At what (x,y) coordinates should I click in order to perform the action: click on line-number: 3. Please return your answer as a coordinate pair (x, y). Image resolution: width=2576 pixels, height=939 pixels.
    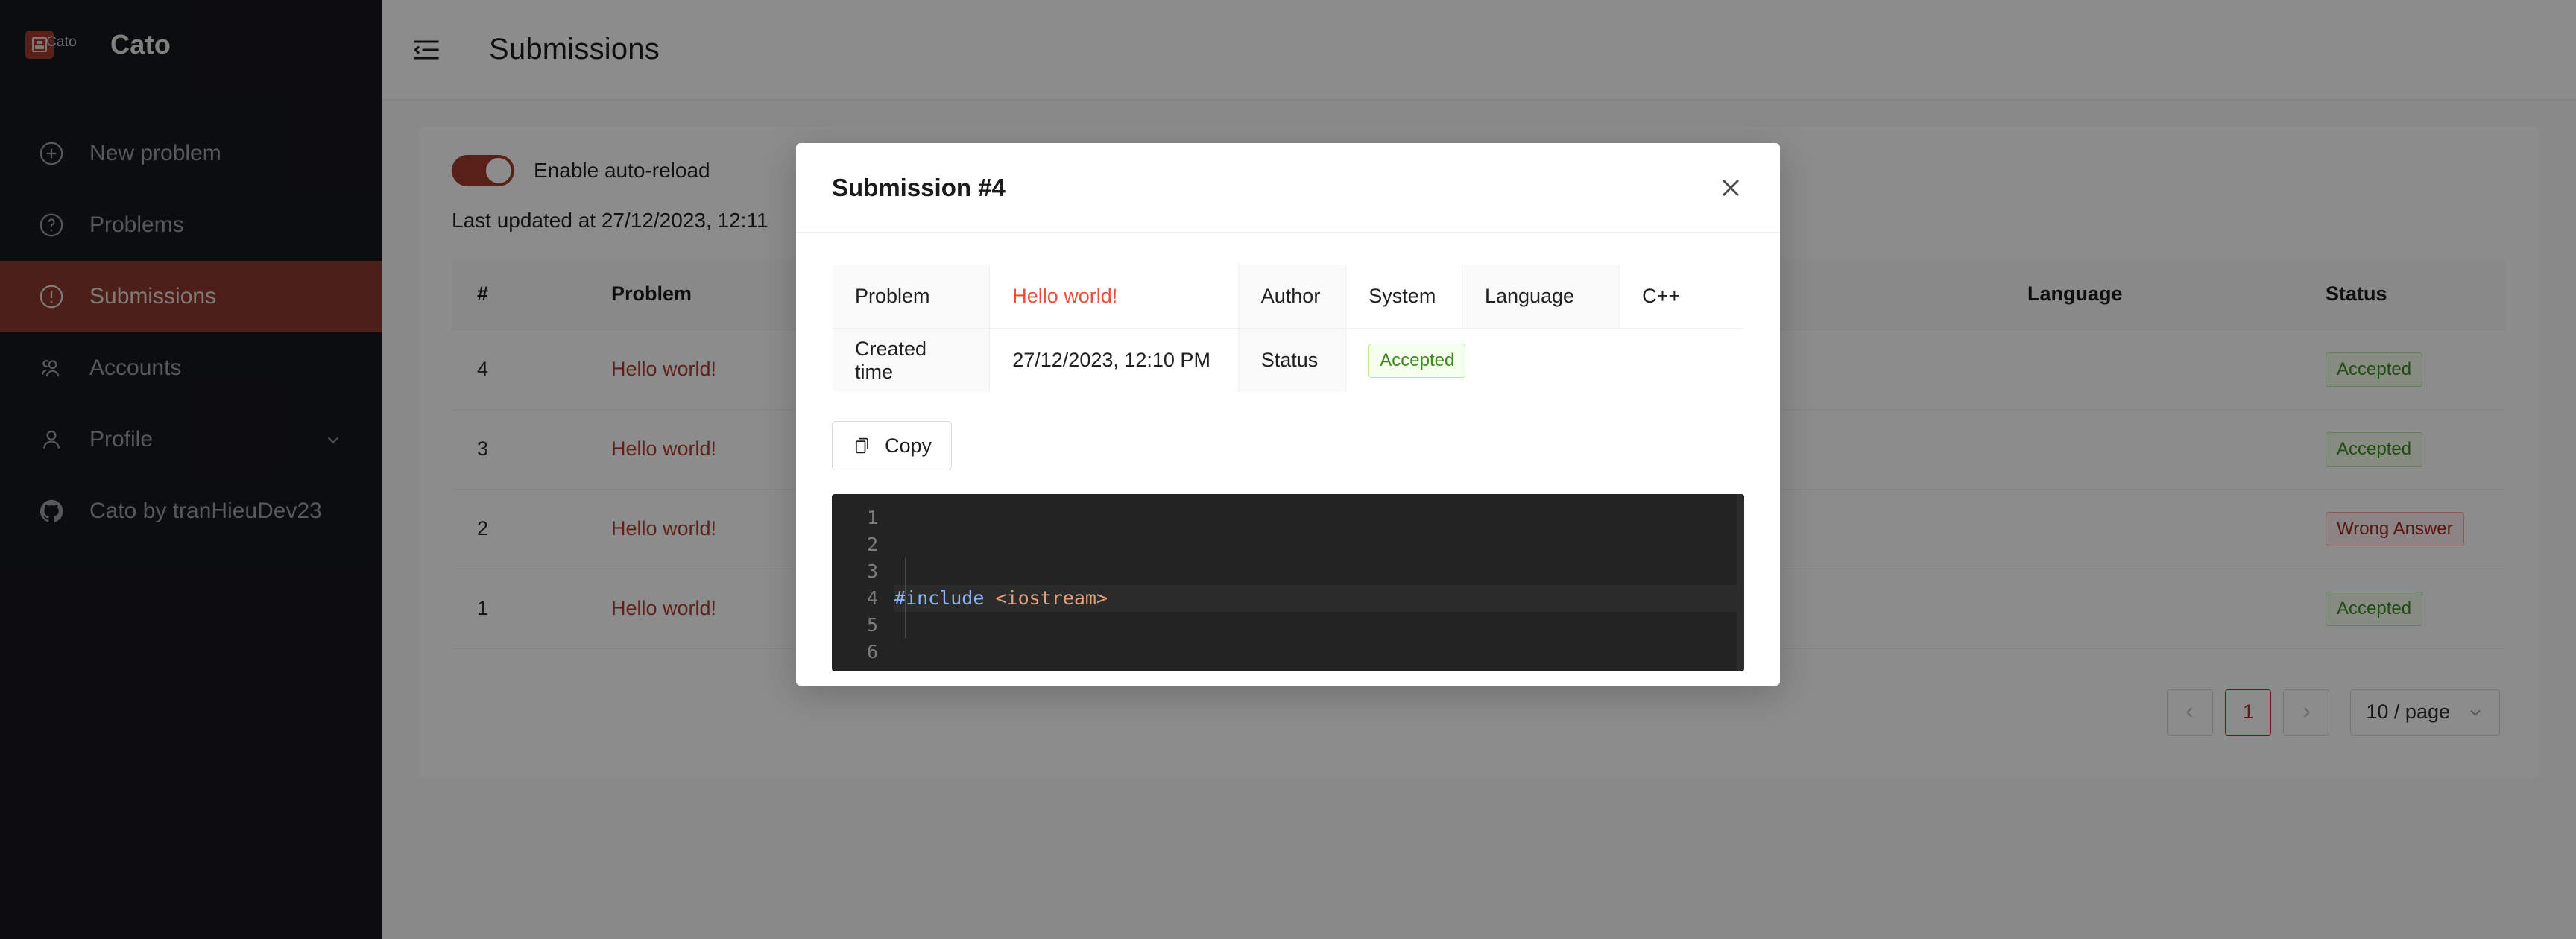
    Looking at the image, I should click on (872, 571).